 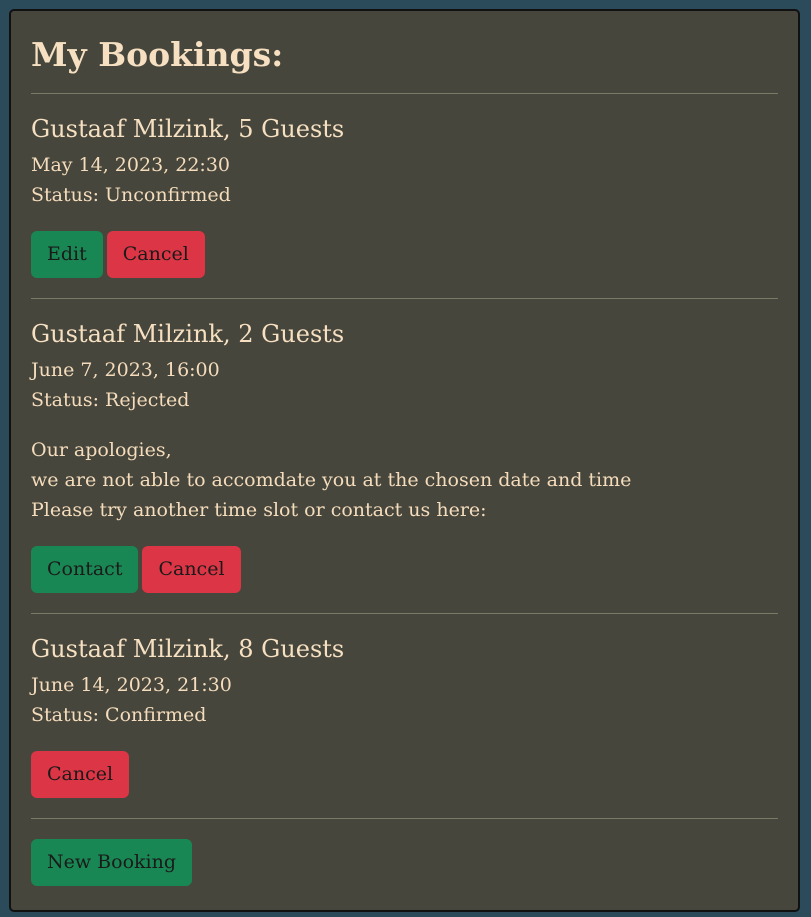 What do you see at coordinates (188, 649) in the screenshot?
I see `booking-heading: Gustaaf Milzink, 8 Guests` at bounding box center [188, 649].